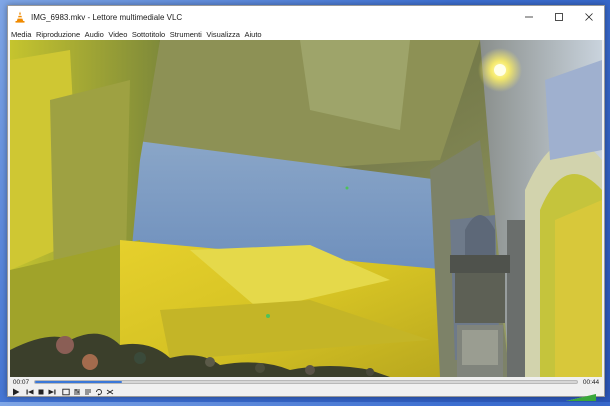  I want to click on seek-bar, so click(306, 382).